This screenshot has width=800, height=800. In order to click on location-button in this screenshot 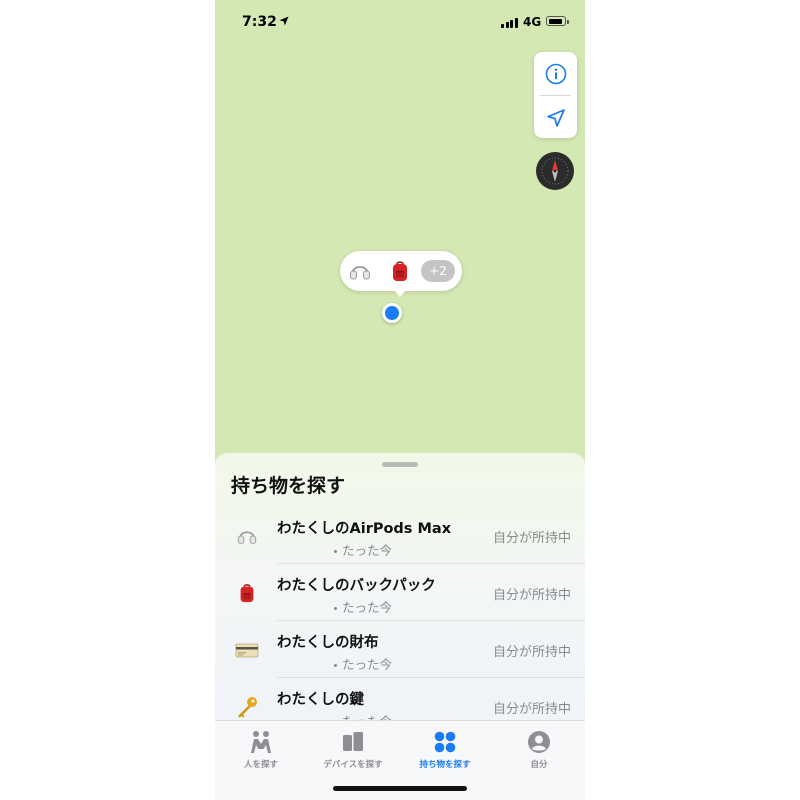, I will do `click(555, 117)`.